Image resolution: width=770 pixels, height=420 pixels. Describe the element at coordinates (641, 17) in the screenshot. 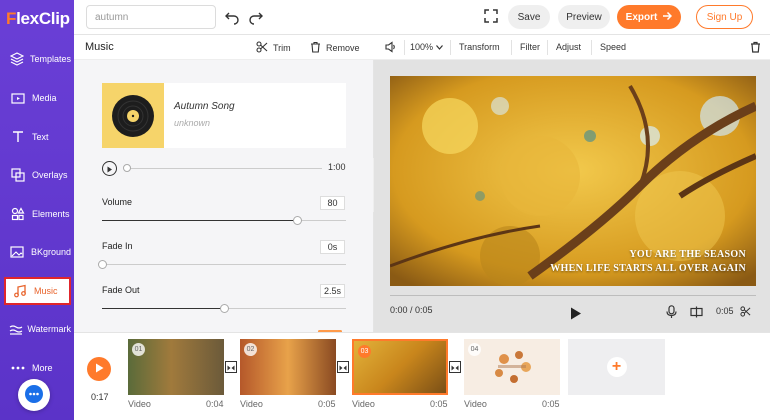

I see `export-label: Export` at that location.